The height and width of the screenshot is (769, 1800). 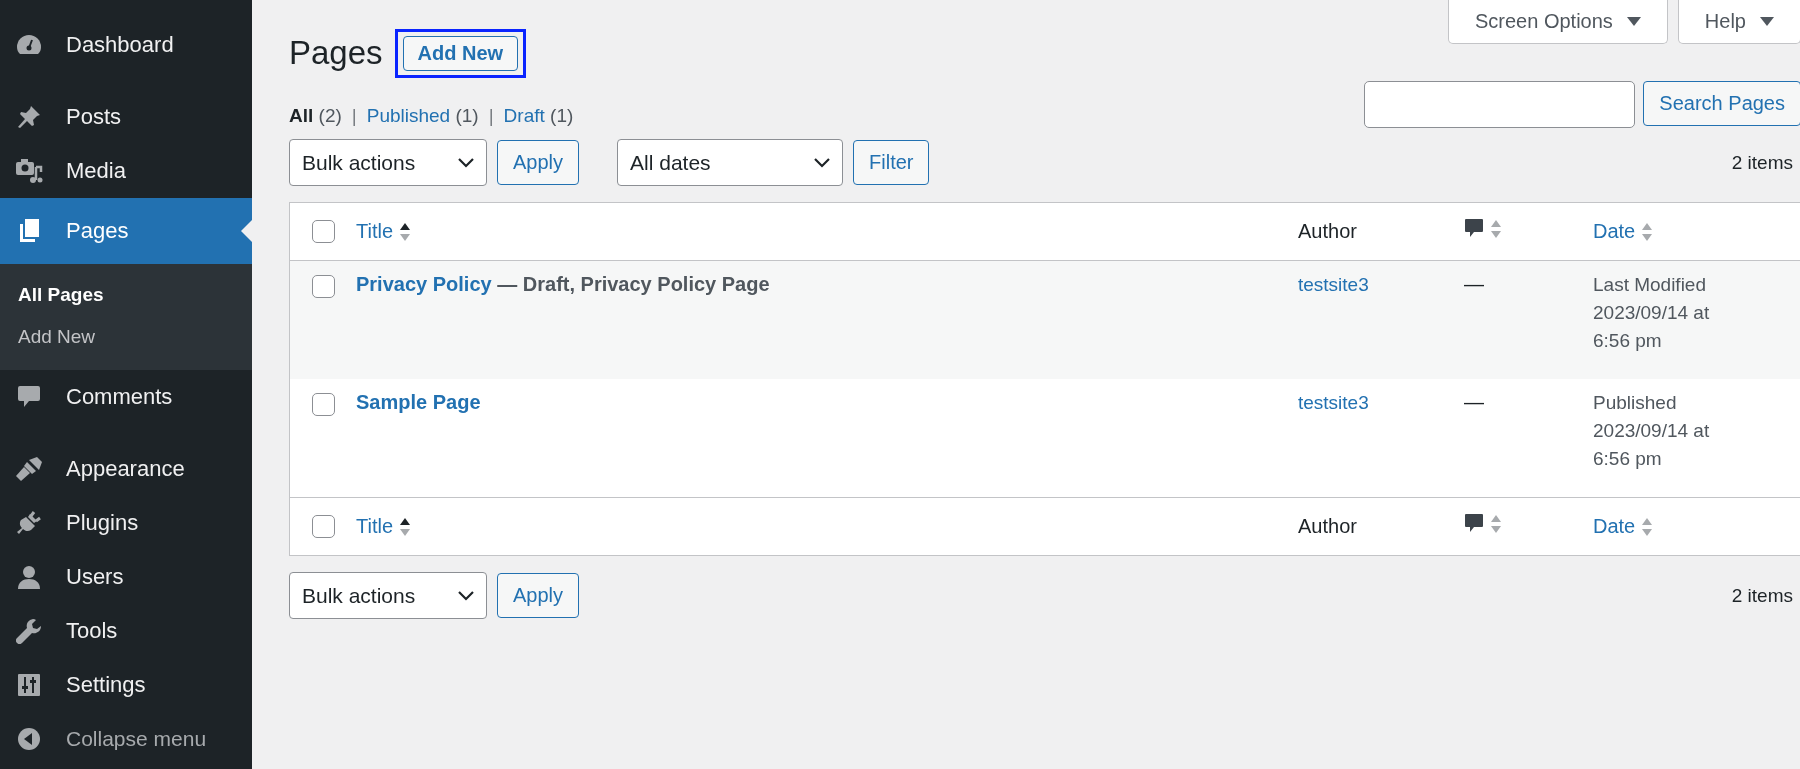 I want to click on add-new-button: Add New, so click(x=460, y=53).